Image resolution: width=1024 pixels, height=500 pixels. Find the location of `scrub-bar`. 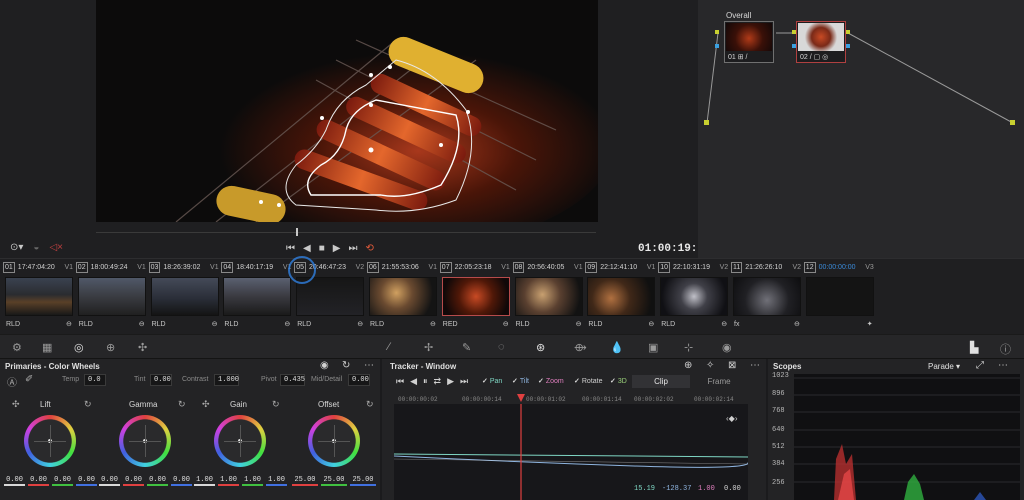

scrub-bar is located at coordinates (346, 232).